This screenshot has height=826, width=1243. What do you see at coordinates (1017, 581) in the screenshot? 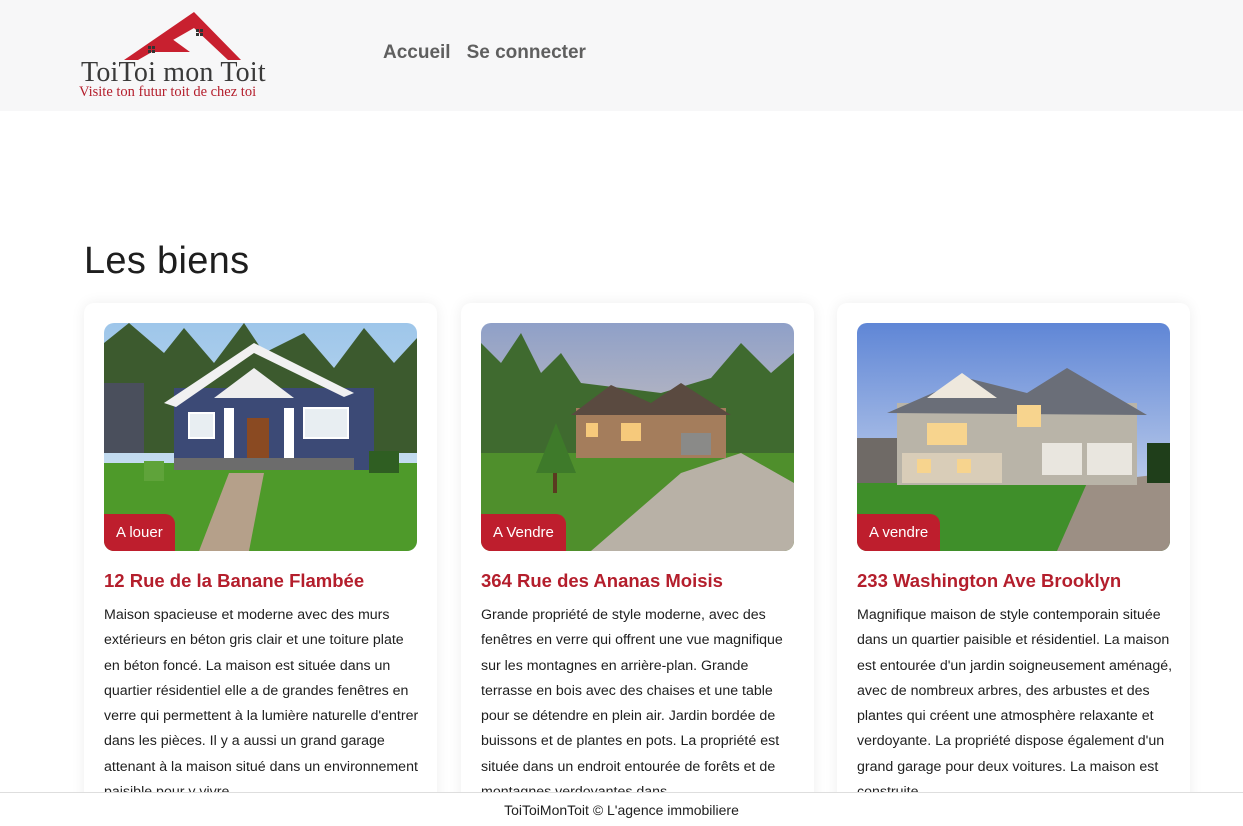
I see `property-title: 233 Washington Ave Brooklyn` at bounding box center [1017, 581].